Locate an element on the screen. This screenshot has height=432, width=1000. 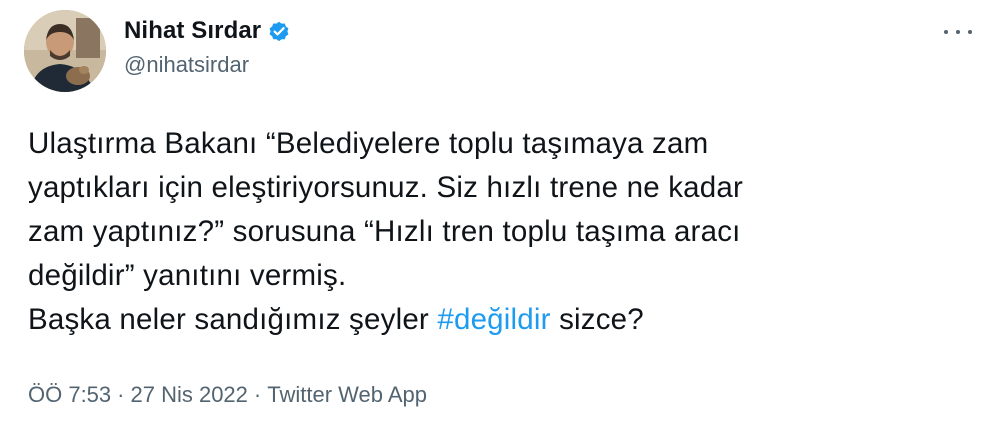
avatar-photo is located at coordinates (65, 51).